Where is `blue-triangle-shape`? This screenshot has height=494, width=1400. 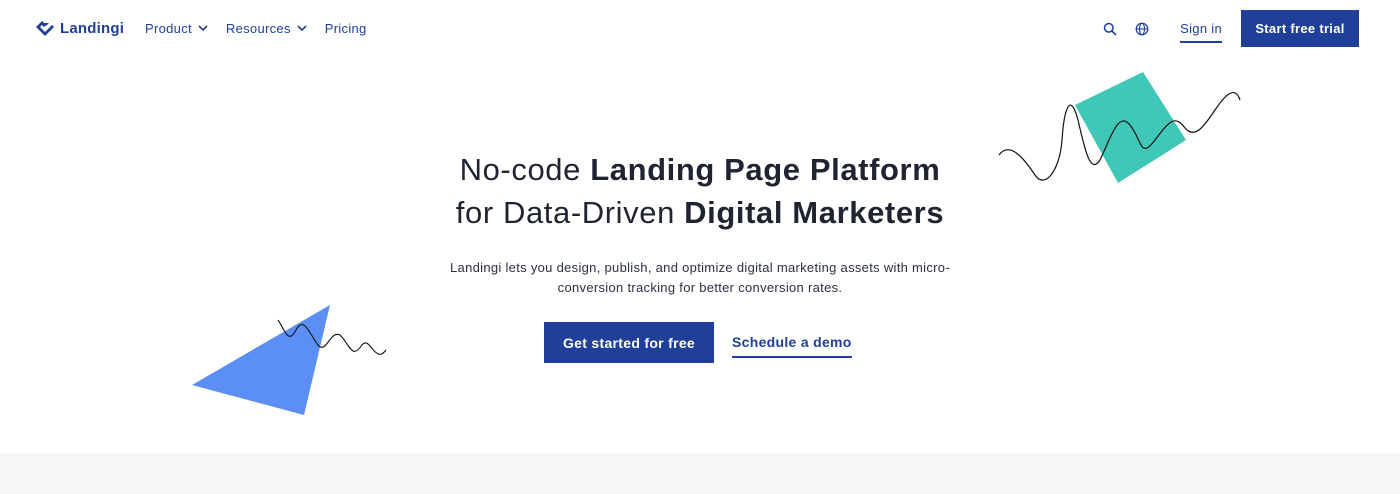 blue-triangle-shape is located at coordinates (261, 360).